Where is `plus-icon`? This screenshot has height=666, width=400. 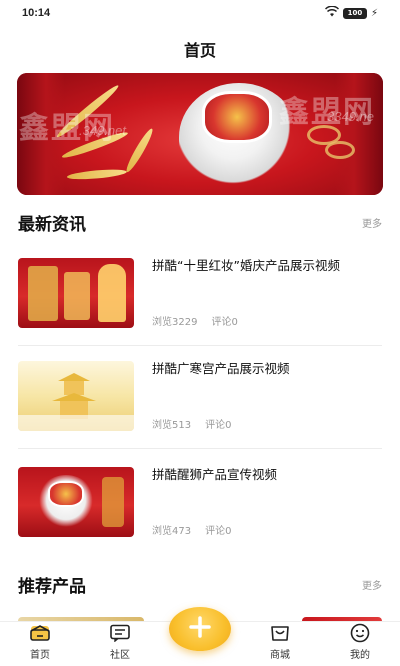
plus-icon is located at coordinates (200, 629).